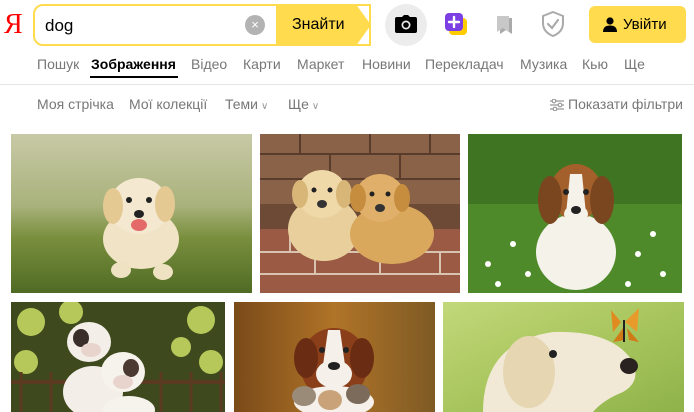  What do you see at coordinates (634, 64) in the screenshot?
I see `tab-more: Ще` at bounding box center [634, 64].